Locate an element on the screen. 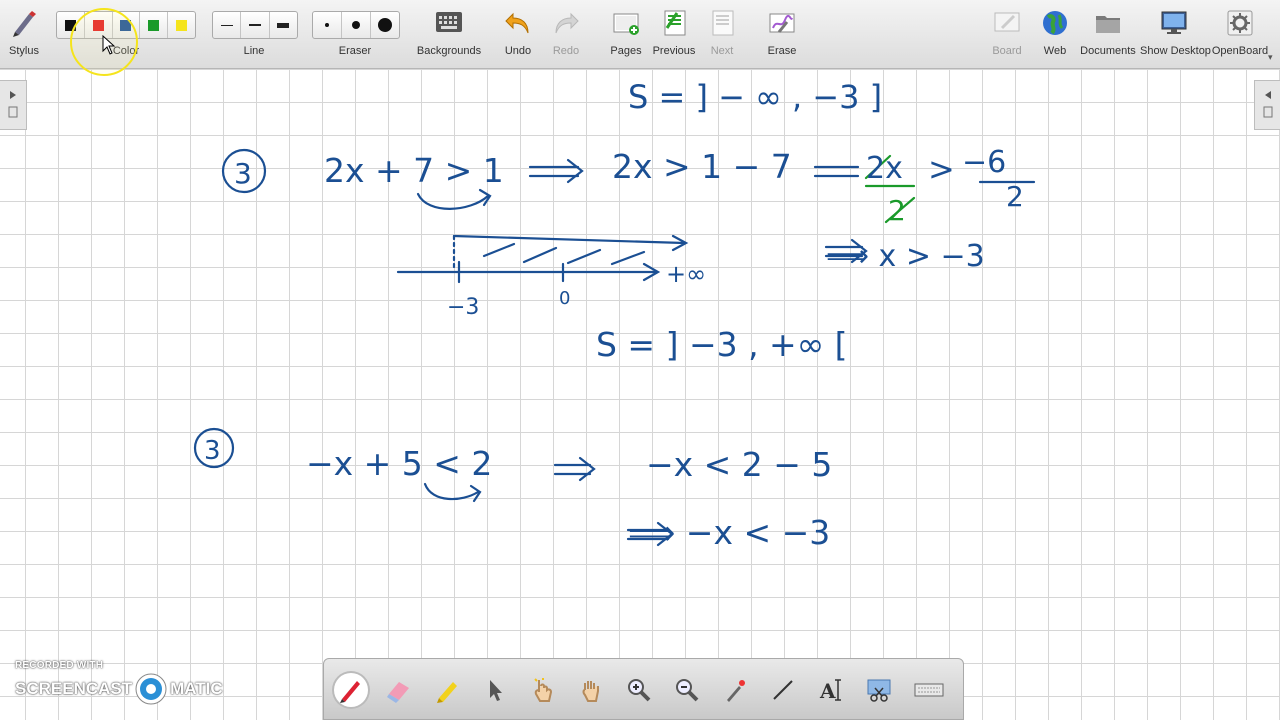 The height and width of the screenshot is (720, 1280). pointing-hand-icon is located at coordinates (543, 690).